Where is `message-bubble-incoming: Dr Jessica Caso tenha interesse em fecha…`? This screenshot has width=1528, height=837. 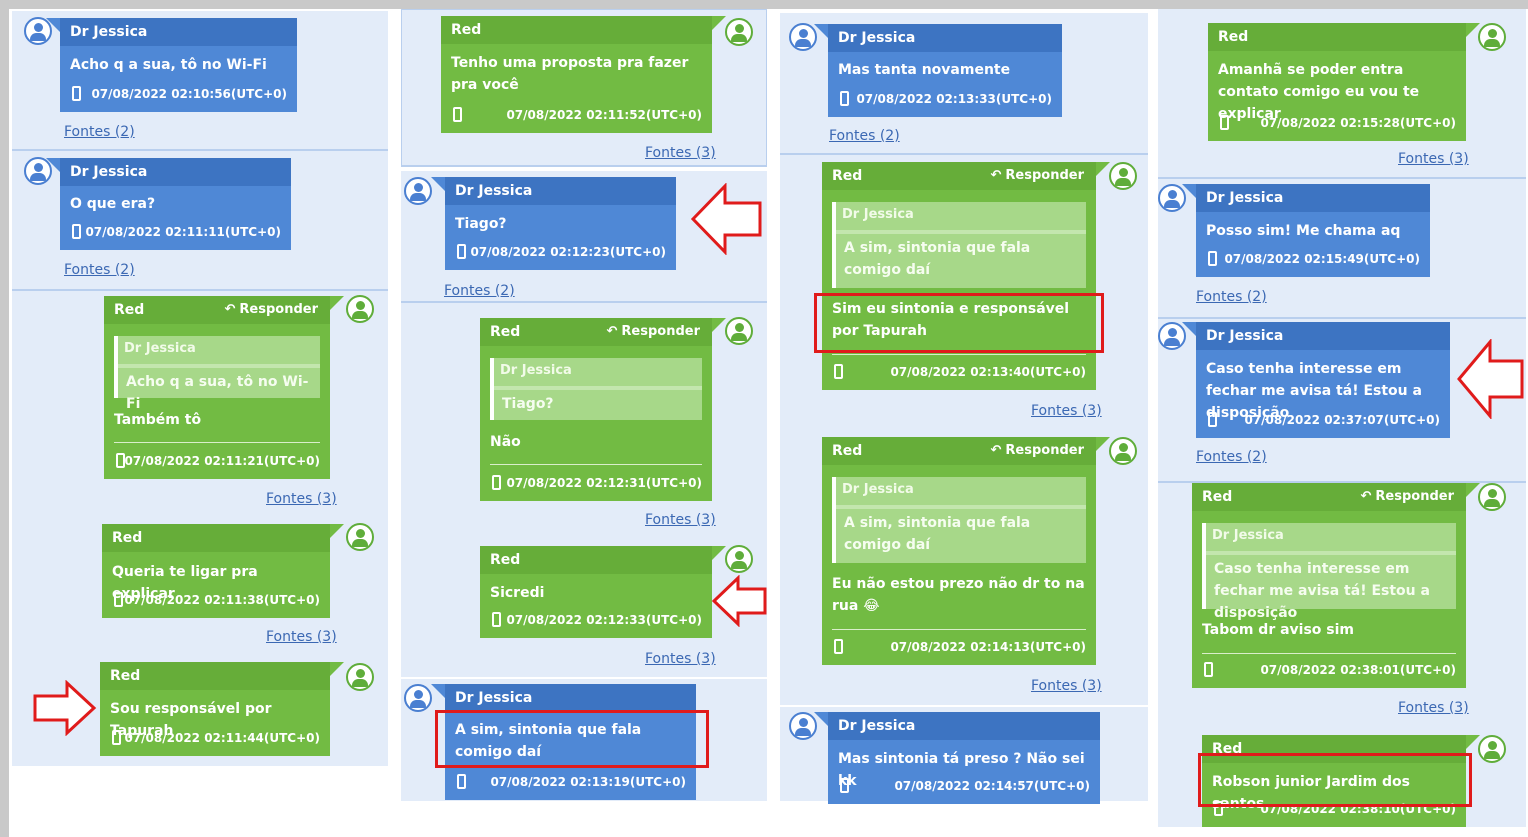
message-bubble-incoming: Dr Jessica Caso tenha interesse em fecha… is located at coordinates (1316, 380).